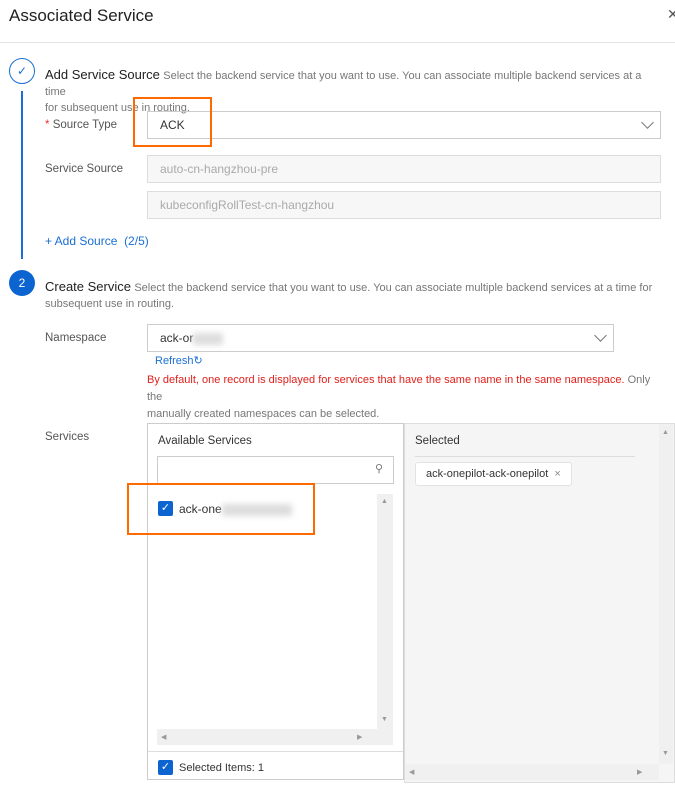  I want to click on services-label: Services, so click(67, 437).